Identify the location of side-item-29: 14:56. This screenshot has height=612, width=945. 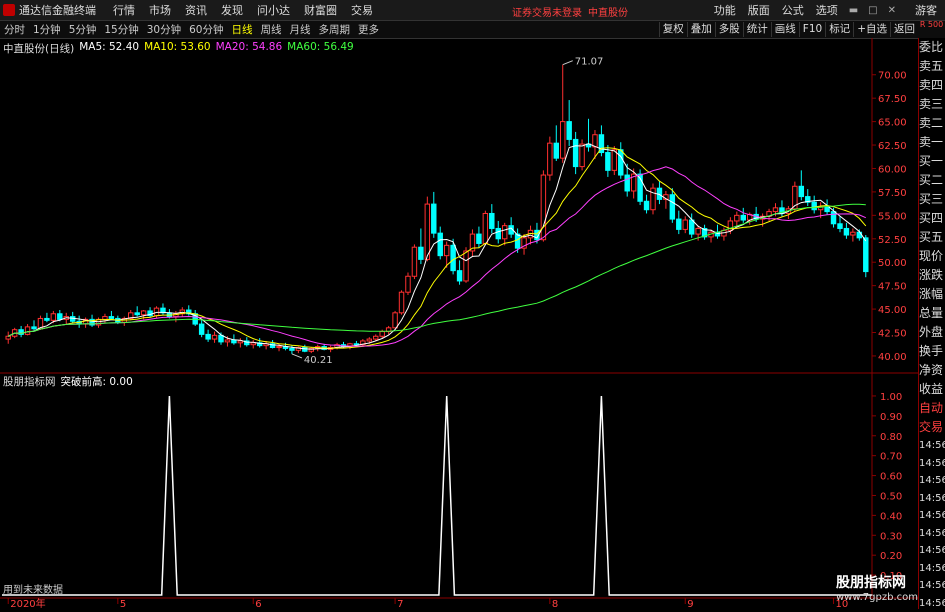
(932, 586).